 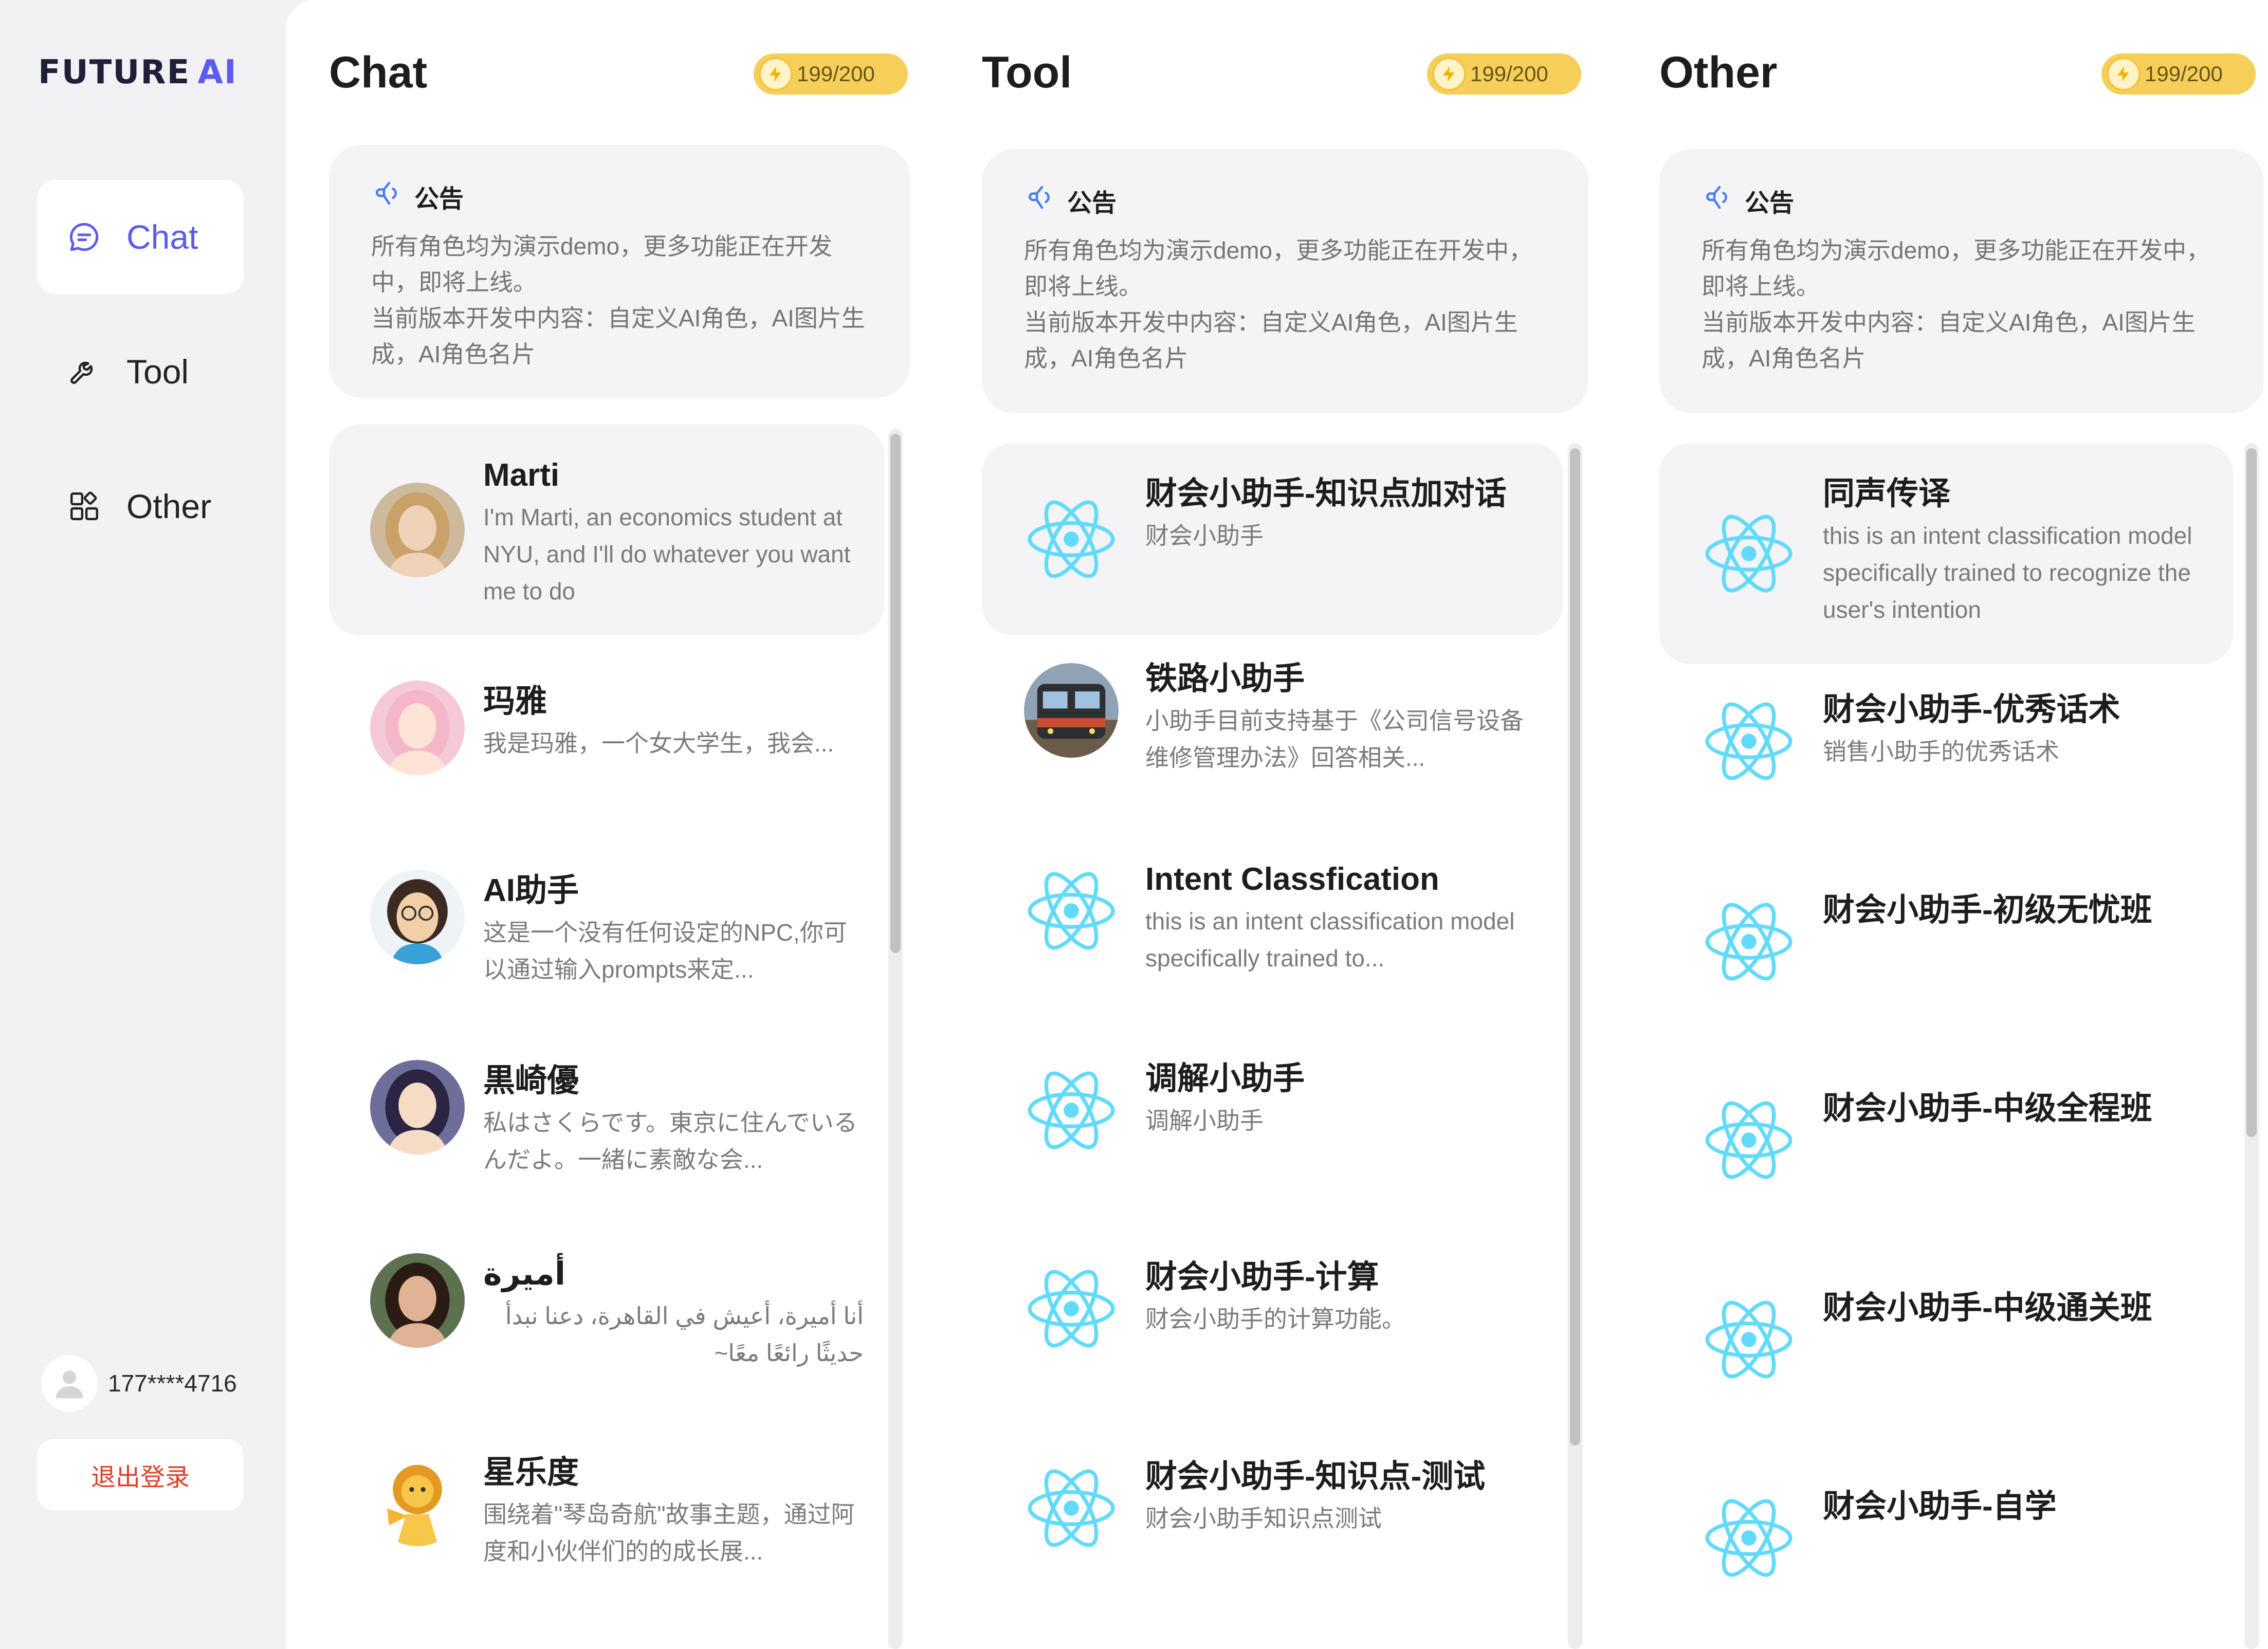 What do you see at coordinates (69, 1383) in the screenshot?
I see `user-avatar-icon` at bounding box center [69, 1383].